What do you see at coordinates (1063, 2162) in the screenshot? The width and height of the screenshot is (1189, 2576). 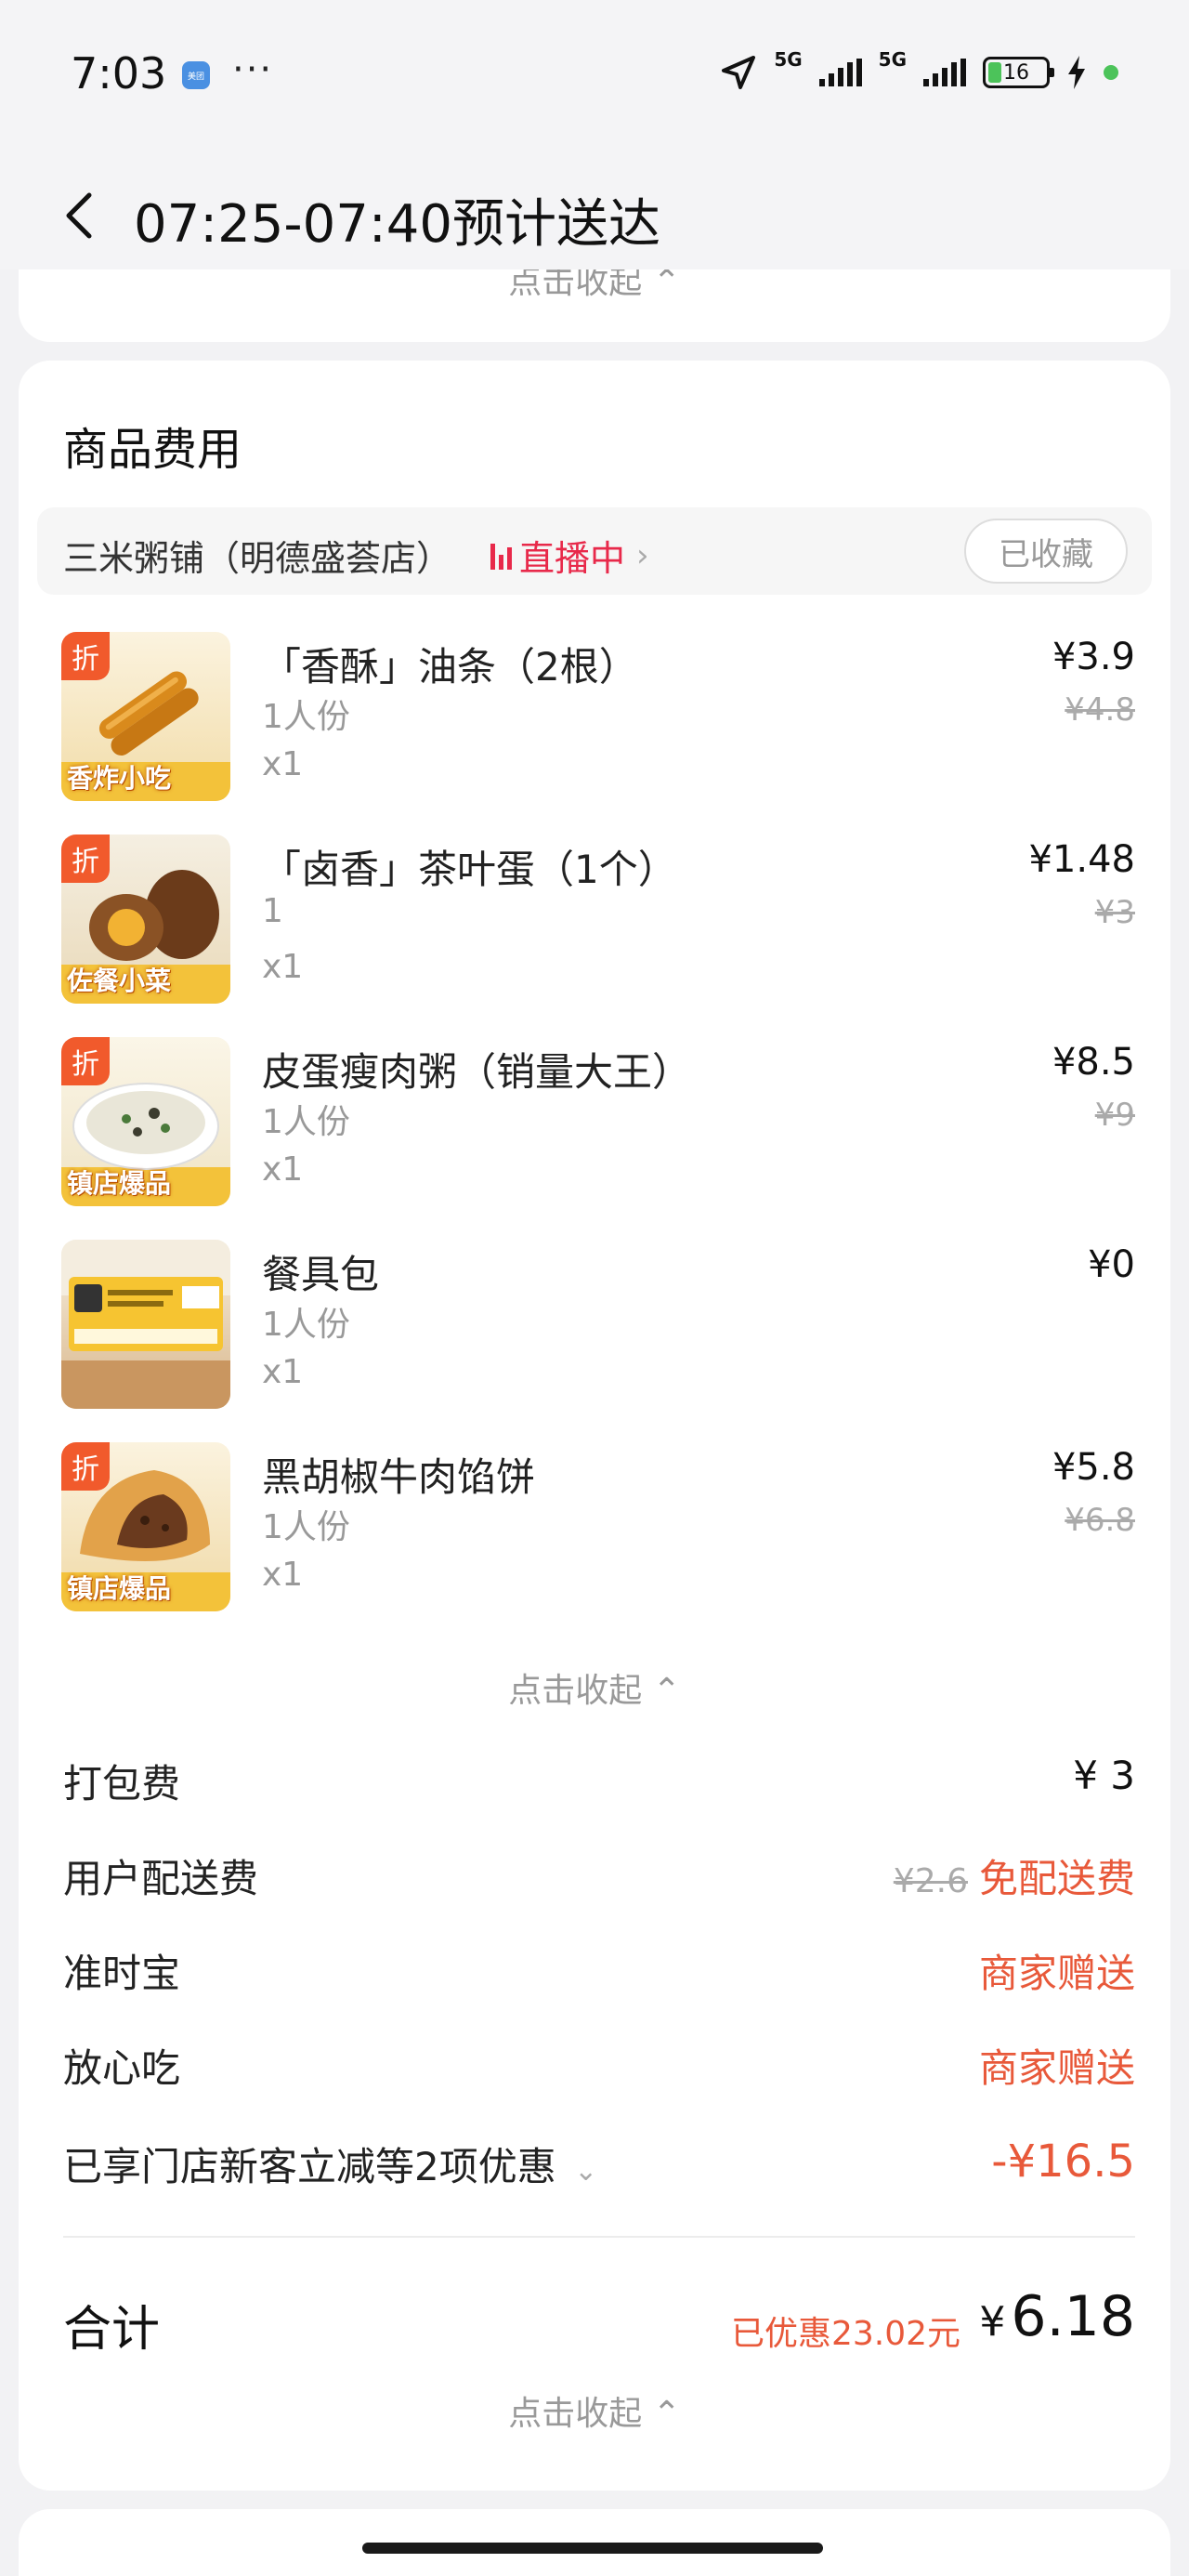 I see `discount-value: -¥16.5` at bounding box center [1063, 2162].